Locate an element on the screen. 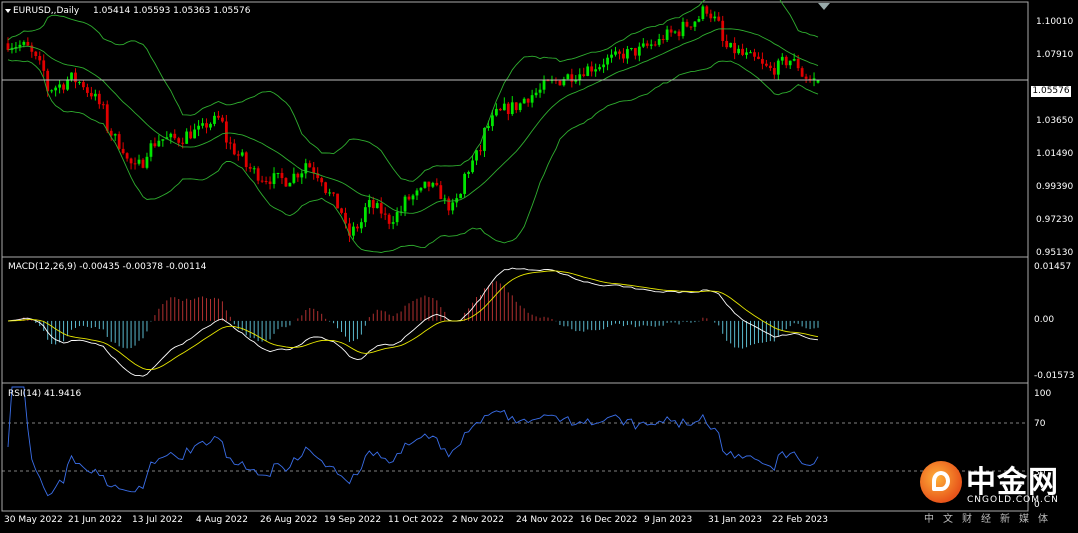 The image size is (1078, 533). date-label: 13 Jul 2022 is located at coordinates (157, 520).